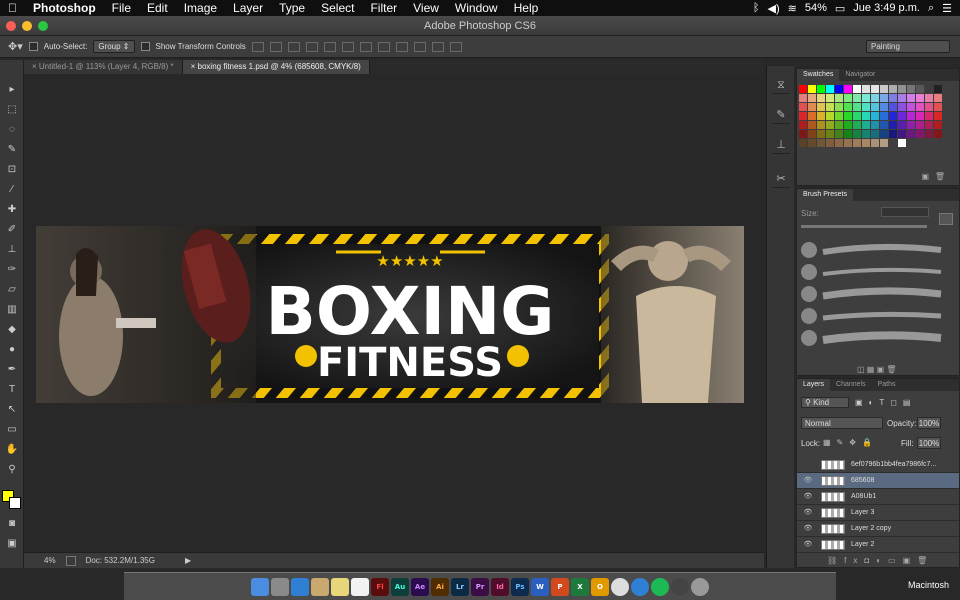  What do you see at coordinates (12, 330) in the screenshot?
I see `blur-tool-icon: ◆` at bounding box center [12, 330].